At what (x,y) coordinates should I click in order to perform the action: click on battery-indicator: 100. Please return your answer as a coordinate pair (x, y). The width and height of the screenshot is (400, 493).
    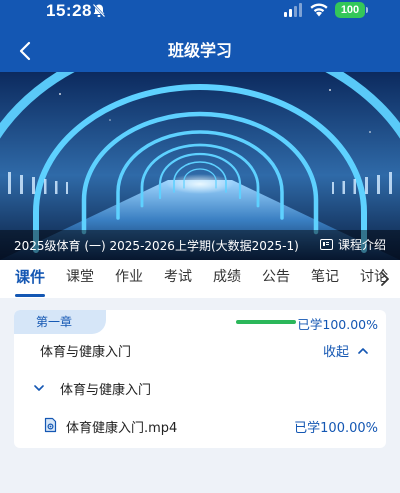
    Looking at the image, I should click on (350, 10).